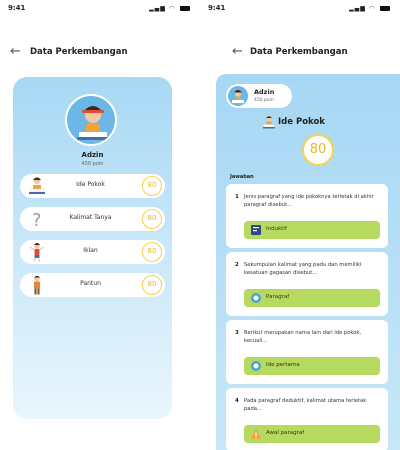 The height and width of the screenshot is (450, 400). What do you see at coordinates (278, 297) in the screenshot?
I see `answer-text: Paragraf` at bounding box center [278, 297].